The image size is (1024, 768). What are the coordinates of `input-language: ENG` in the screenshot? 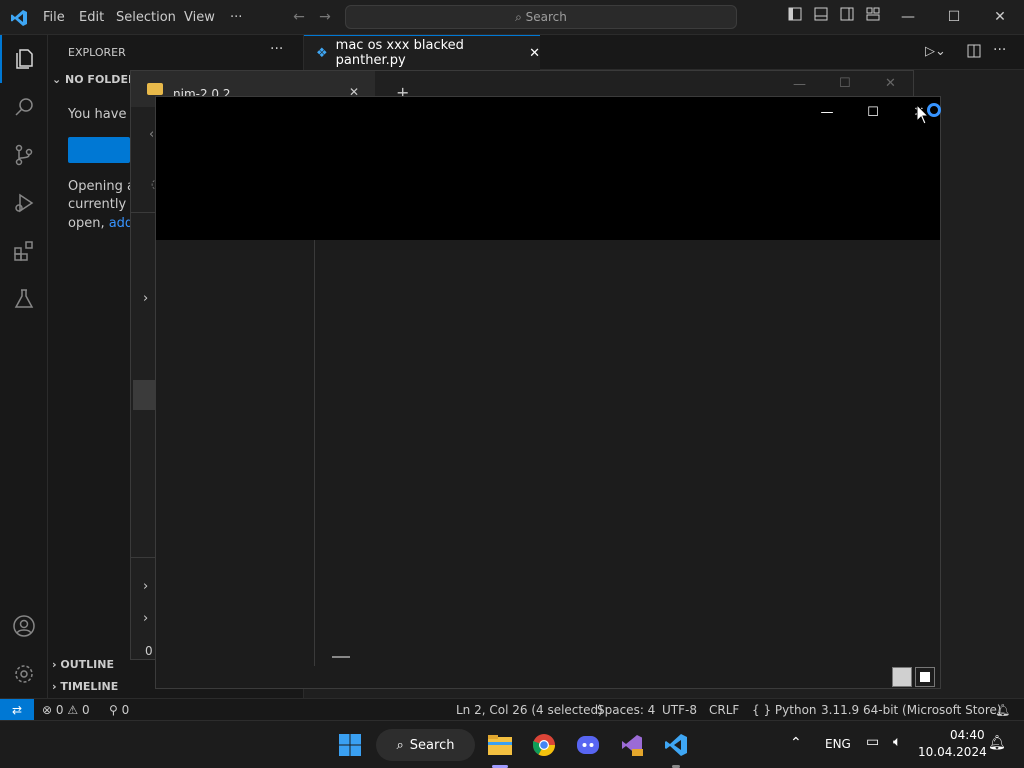 It's located at (838, 744).